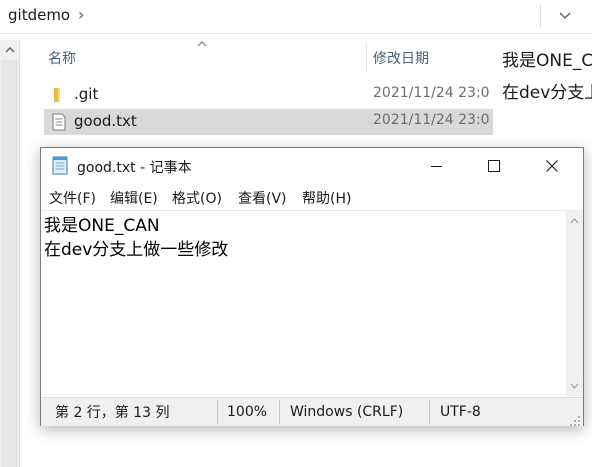 This screenshot has height=467, width=592. What do you see at coordinates (136, 250) in the screenshot?
I see `editor-line-2: 在dev分支上做一些修改` at bounding box center [136, 250].